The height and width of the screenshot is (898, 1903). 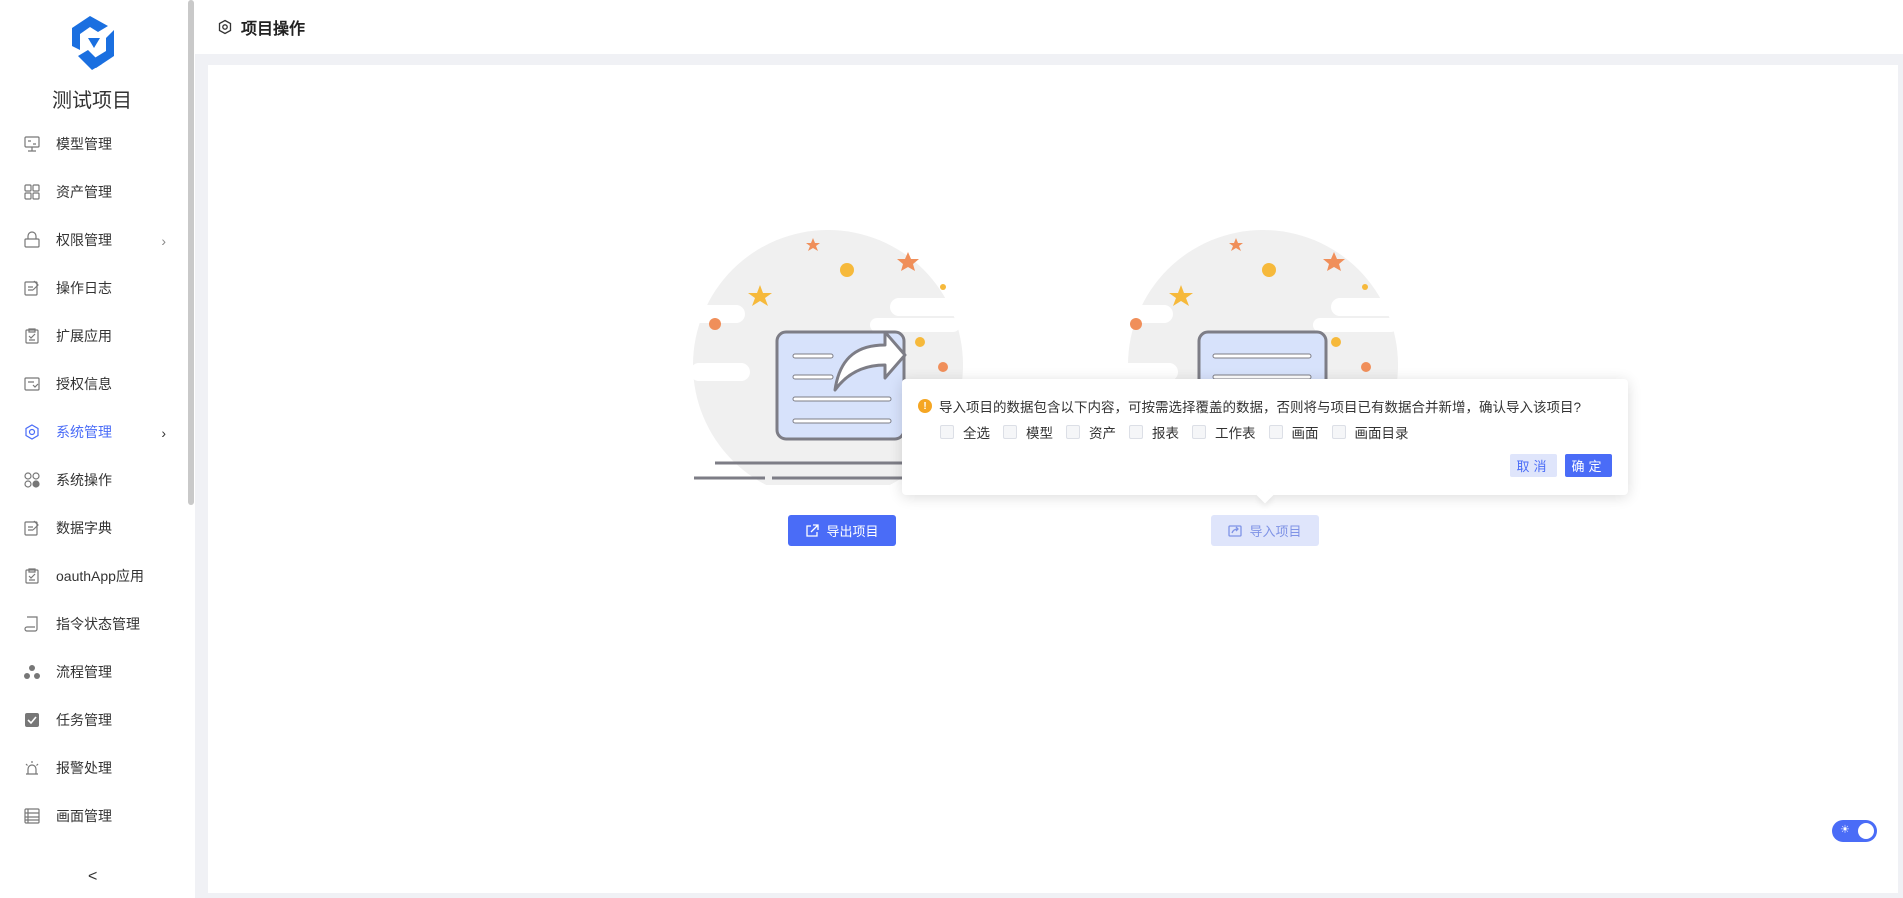 What do you see at coordinates (93, 43) in the screenshot?
I see `logo` at bounding box center [93, 43].